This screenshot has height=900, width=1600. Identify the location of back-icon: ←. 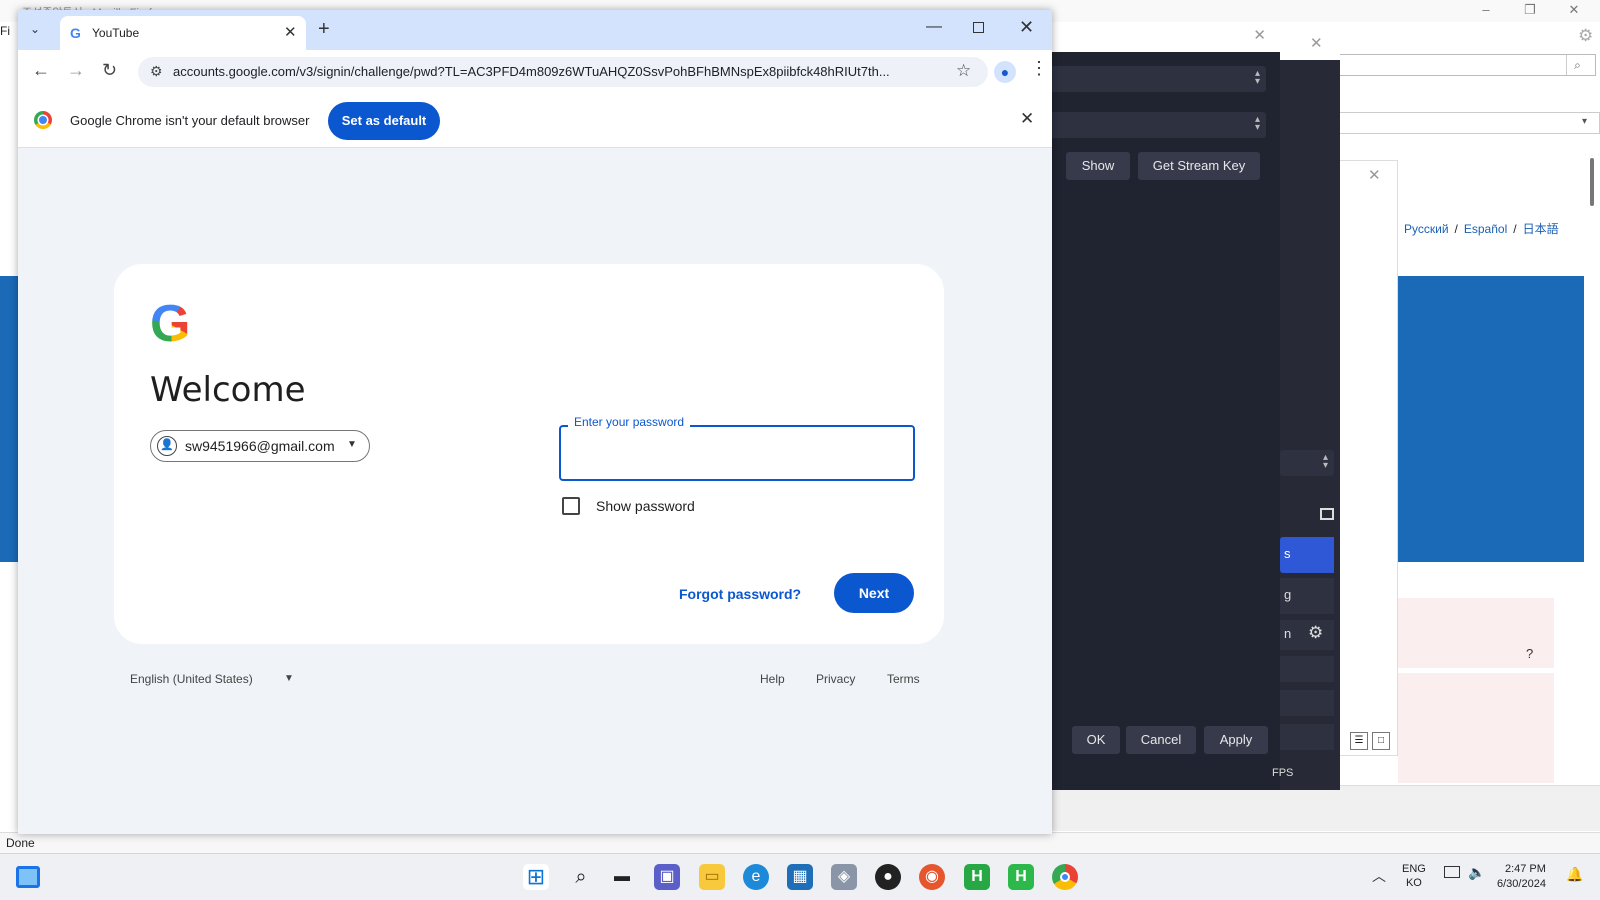
(41, 70).